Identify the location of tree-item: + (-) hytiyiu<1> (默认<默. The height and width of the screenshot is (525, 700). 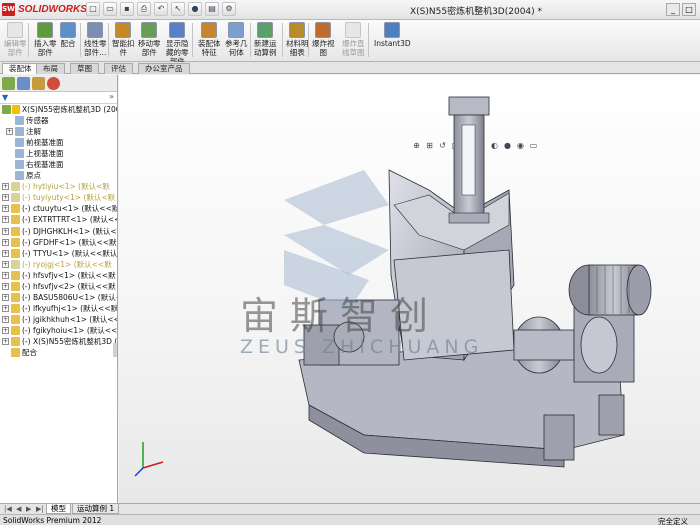
(58, 186).